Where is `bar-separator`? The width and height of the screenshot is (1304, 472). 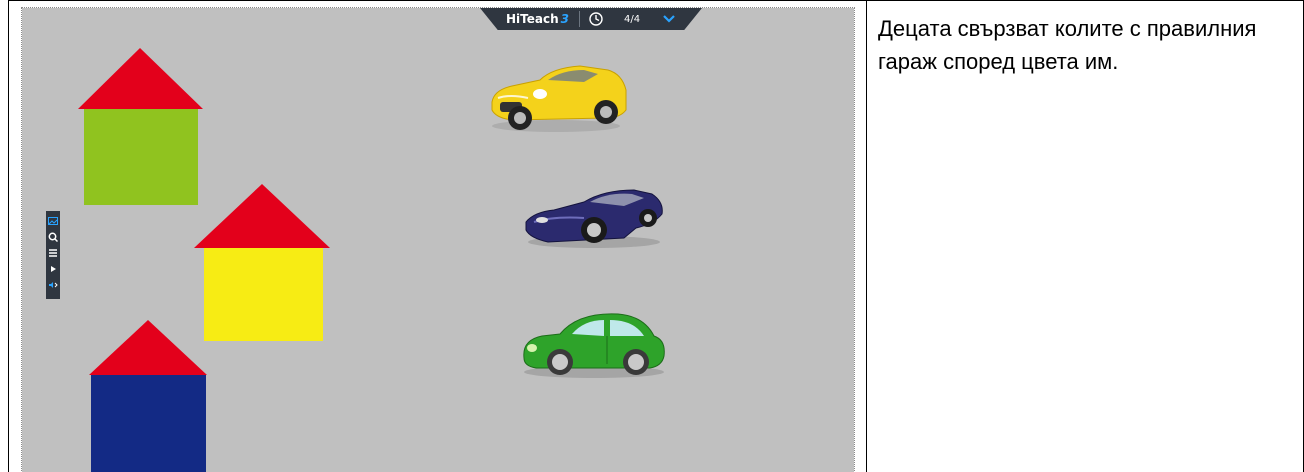
bar-separator is located at coordinates (579, 19).